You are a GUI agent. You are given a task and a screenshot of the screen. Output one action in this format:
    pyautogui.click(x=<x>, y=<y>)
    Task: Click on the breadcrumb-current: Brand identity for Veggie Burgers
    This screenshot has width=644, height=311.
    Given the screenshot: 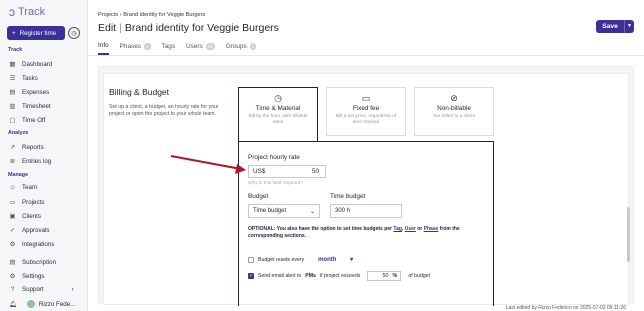 What is the action you would take?
    pyautogui.click(x=164, y=15)
    